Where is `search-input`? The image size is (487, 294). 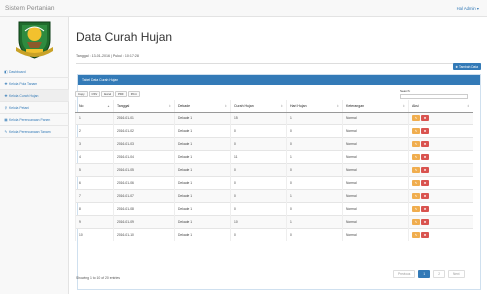
search-input is located at coordinates (434, 96).